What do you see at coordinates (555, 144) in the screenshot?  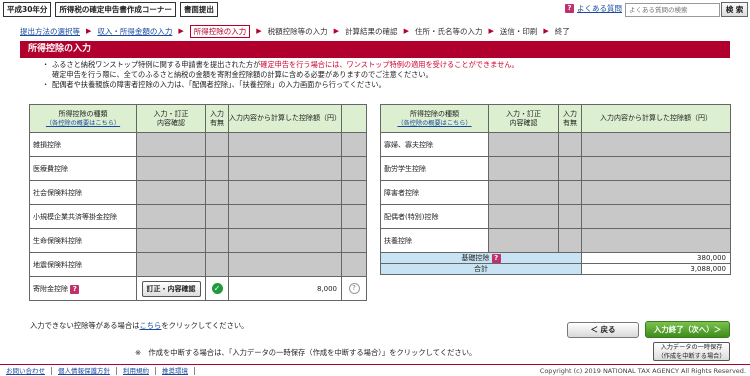 I see `table-row: 寡婦、寡夫控除` at bounding box center [555, 144].